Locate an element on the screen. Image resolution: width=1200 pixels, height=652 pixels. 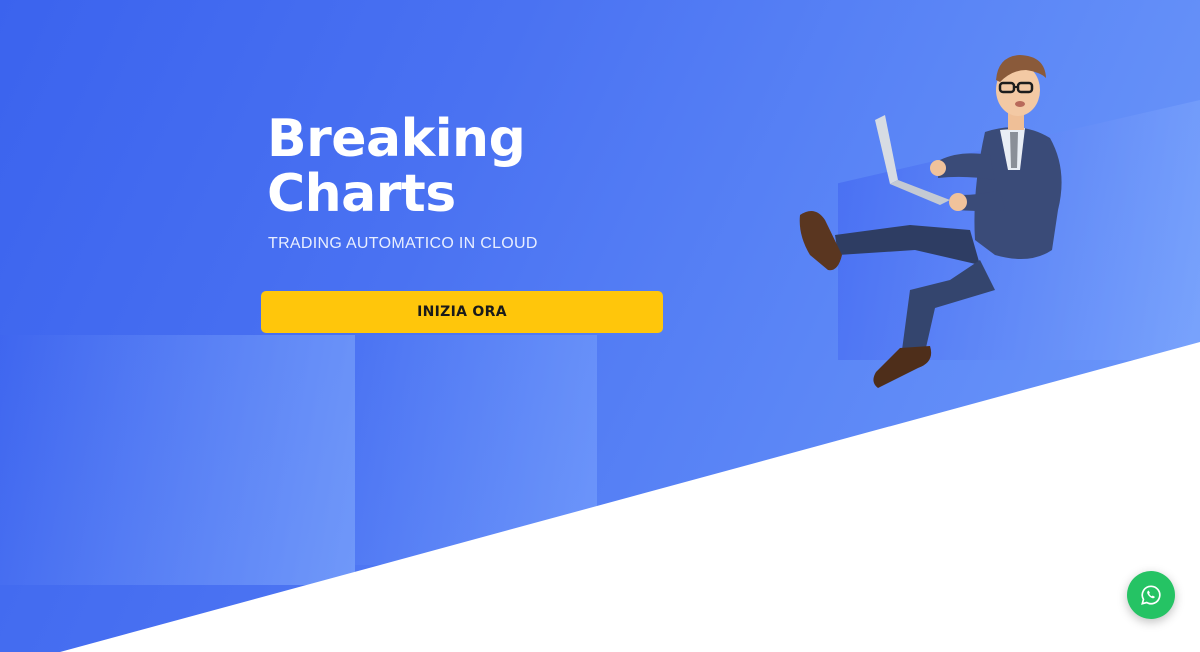
businessman-with-laptop-illustration is located at coordinates (930, 221).